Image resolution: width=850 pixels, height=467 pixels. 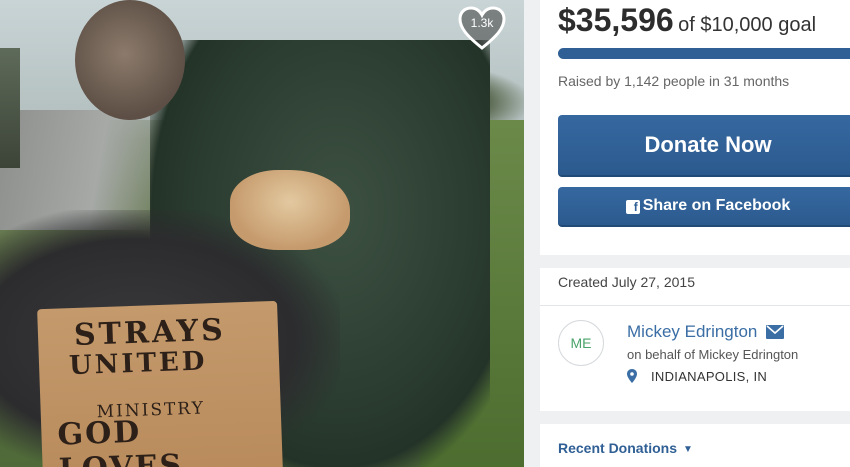 I want to click on location-text: INDIANAPOLIS, IN, so click(x=709, y=376).